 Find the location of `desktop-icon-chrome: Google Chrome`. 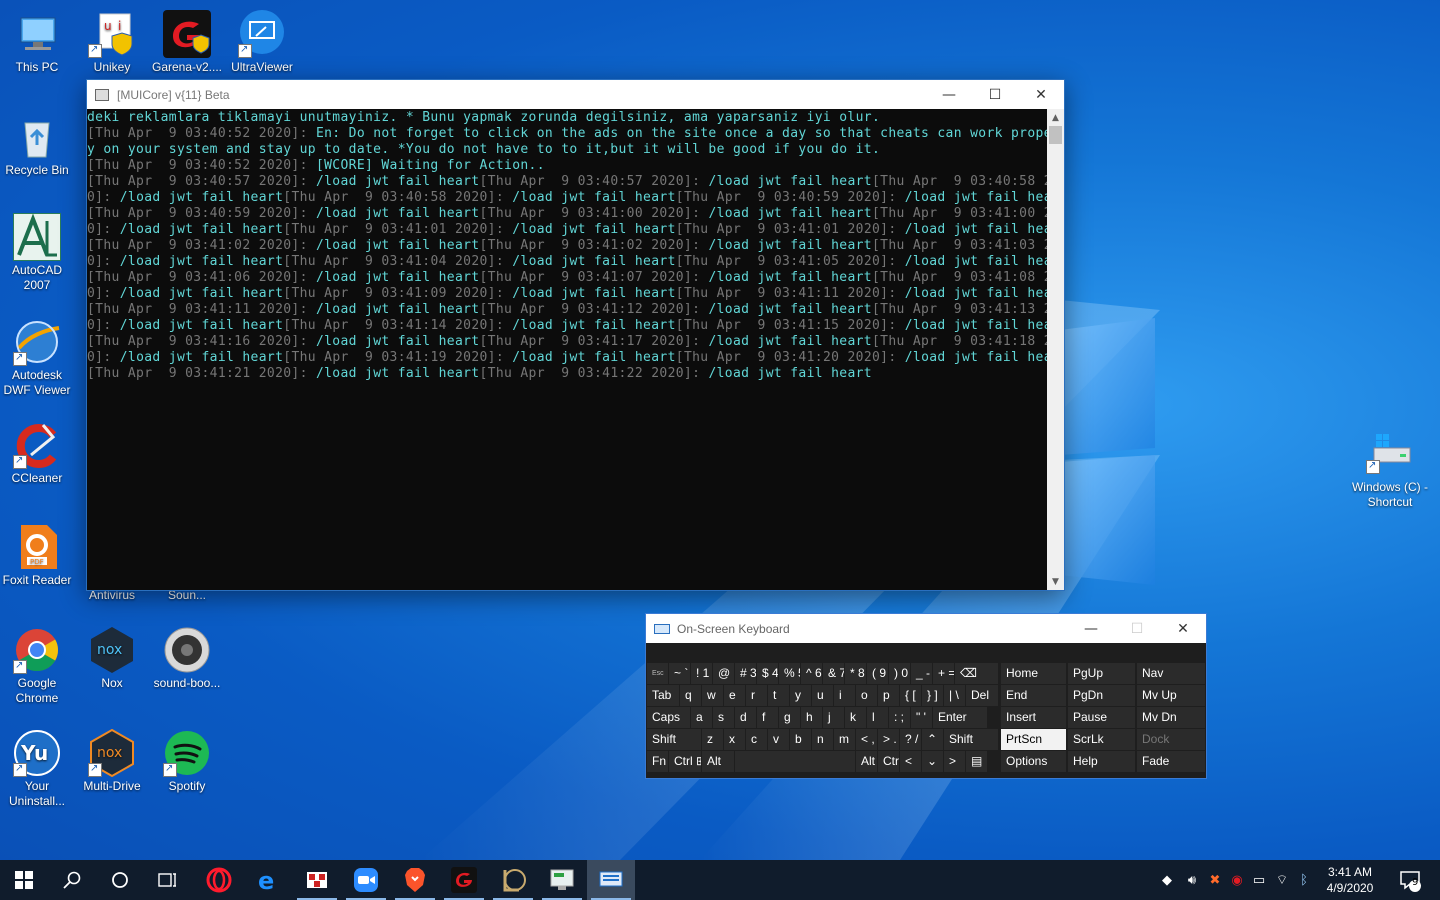

desktop-icon-chrome: Google Chrome is located at coordinates (37, 666).